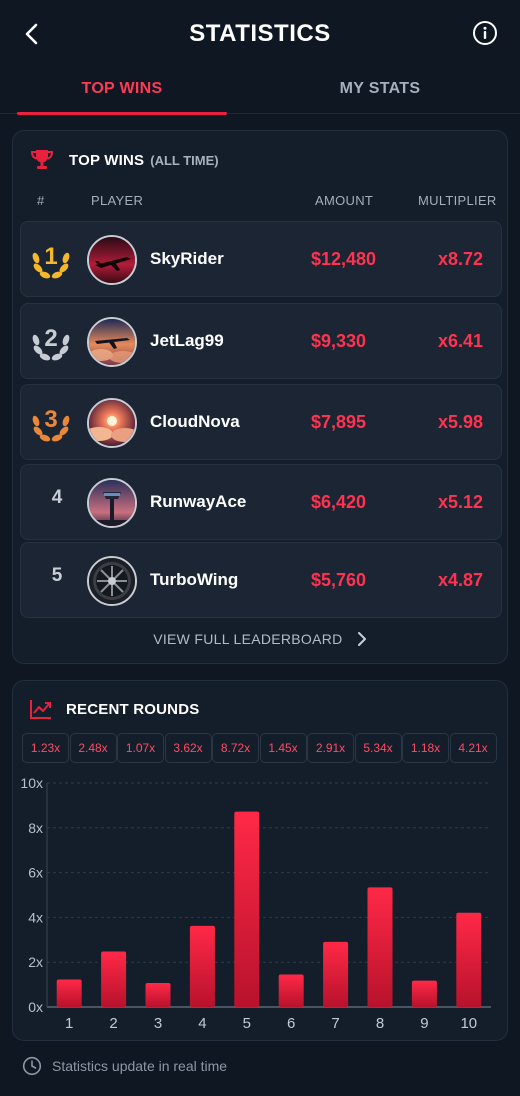 This screenshot has width=520, height=1096. Describe the element at coordinates (57, 497) in the screenshot. I see `rank-4: 4` at that location.